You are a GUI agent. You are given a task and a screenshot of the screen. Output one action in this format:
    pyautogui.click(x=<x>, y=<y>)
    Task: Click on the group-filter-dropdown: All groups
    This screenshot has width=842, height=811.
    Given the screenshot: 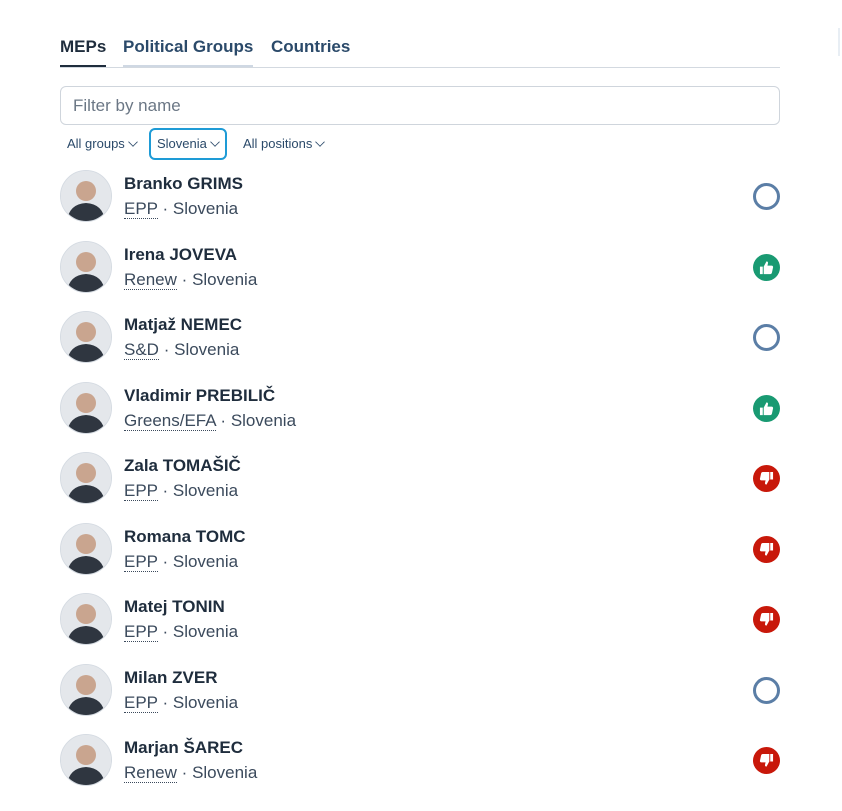 What is the action you would take?
    pyautogui.click(x=102, y=143)
    